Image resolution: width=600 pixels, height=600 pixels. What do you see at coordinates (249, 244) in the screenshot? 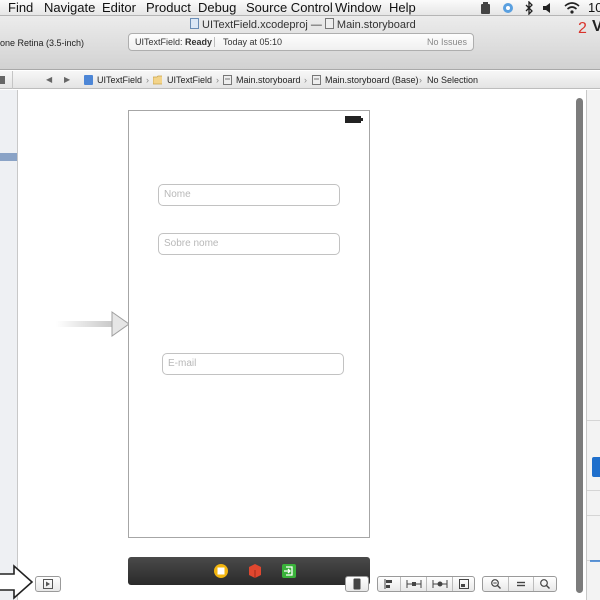
I see `sobre-nome-text-field: Sobre nome` at bounding box center [249, 244].